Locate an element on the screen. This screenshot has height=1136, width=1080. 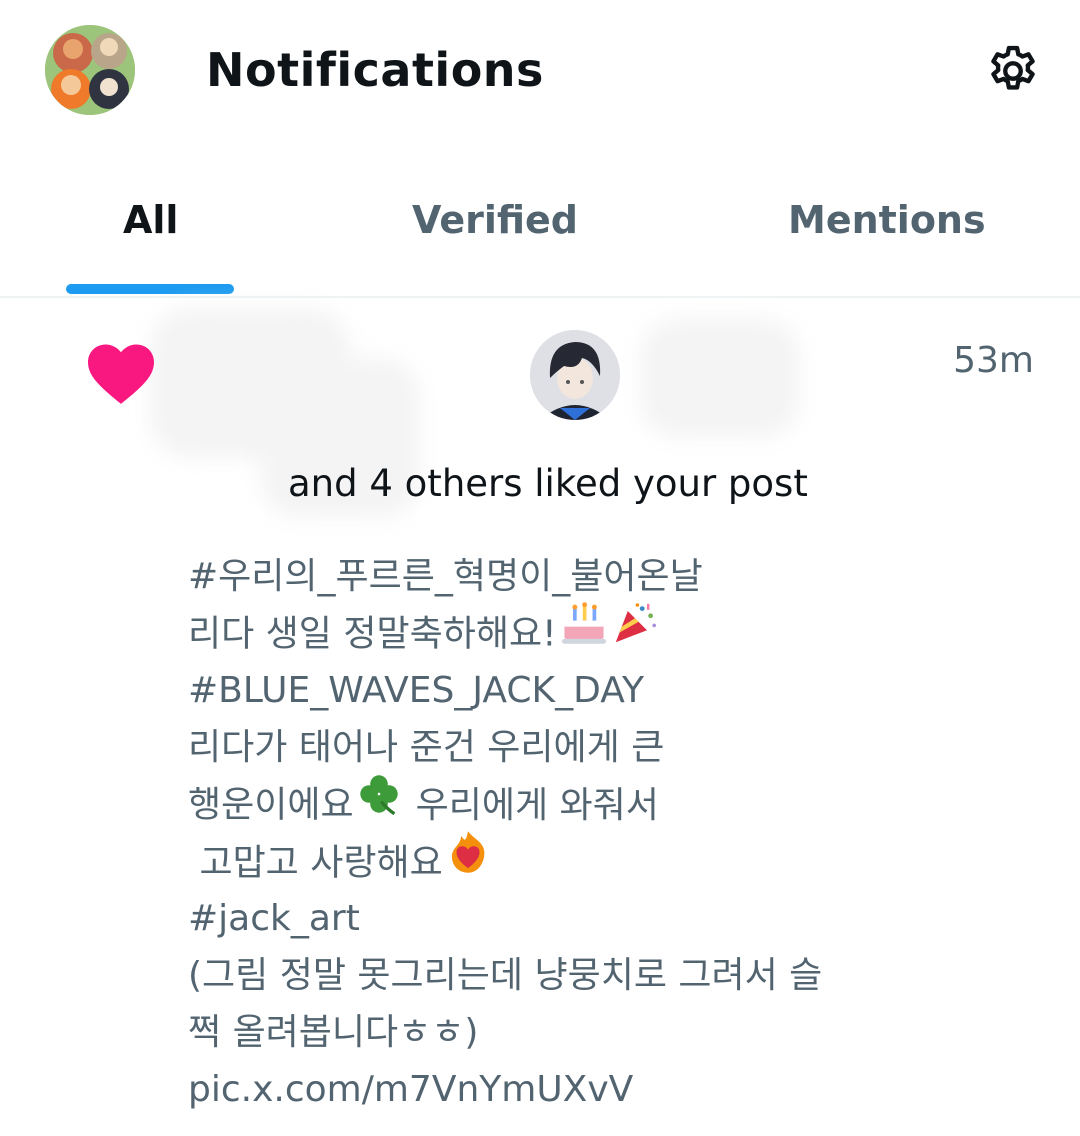
header: Notifications is located at coordinates (540, 70).